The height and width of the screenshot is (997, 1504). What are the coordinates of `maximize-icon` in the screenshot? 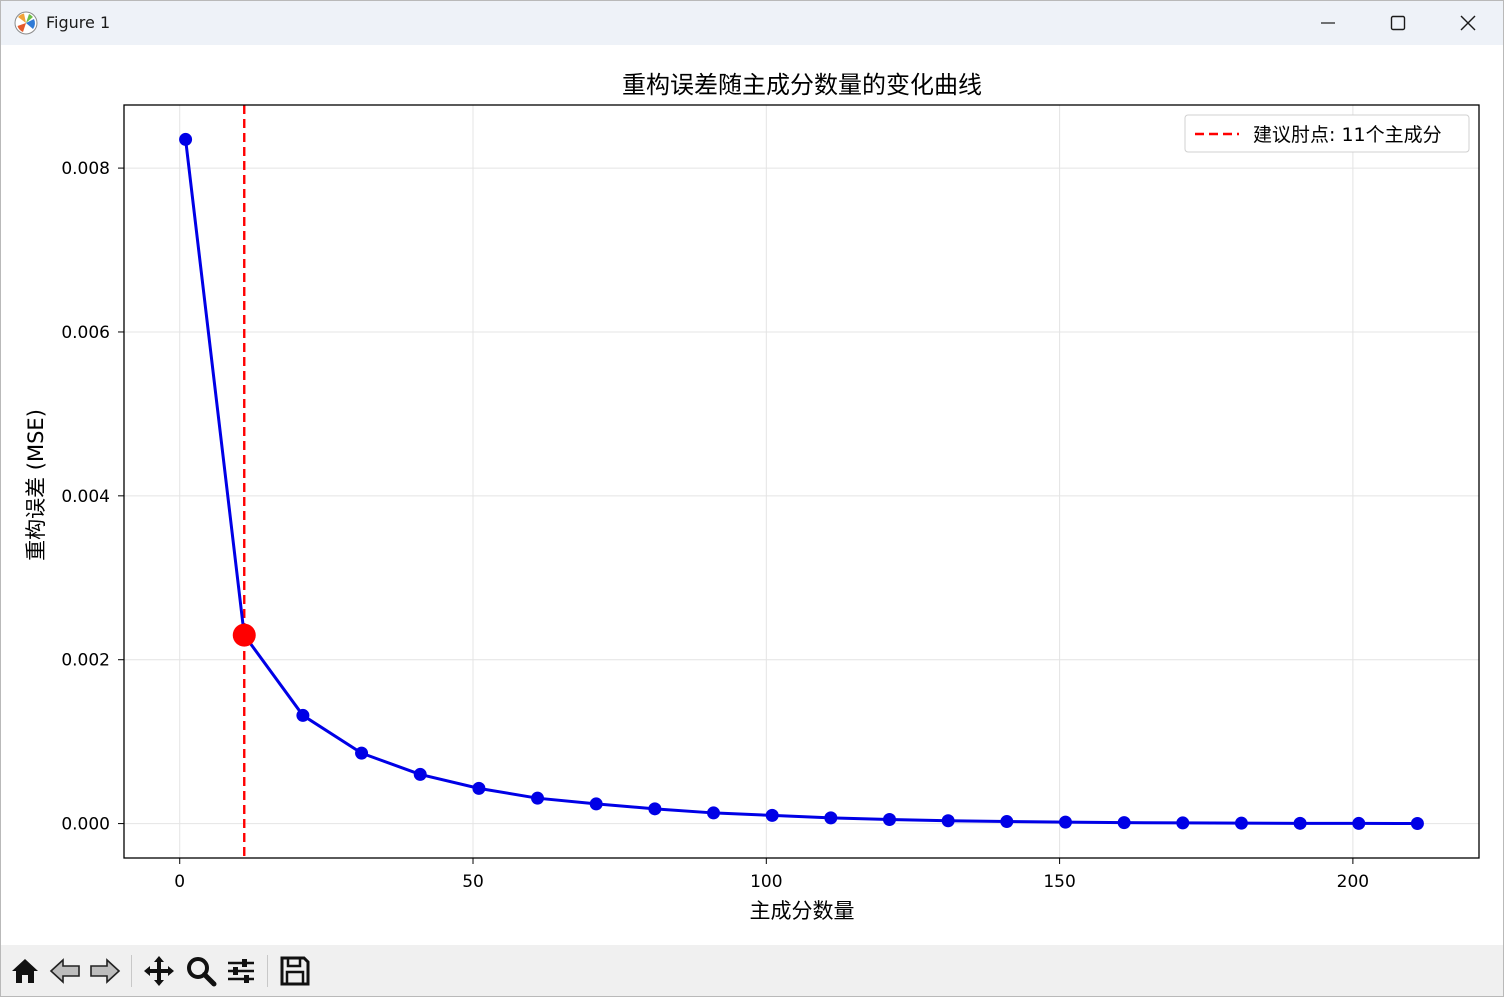 It's located at (1398, 23).